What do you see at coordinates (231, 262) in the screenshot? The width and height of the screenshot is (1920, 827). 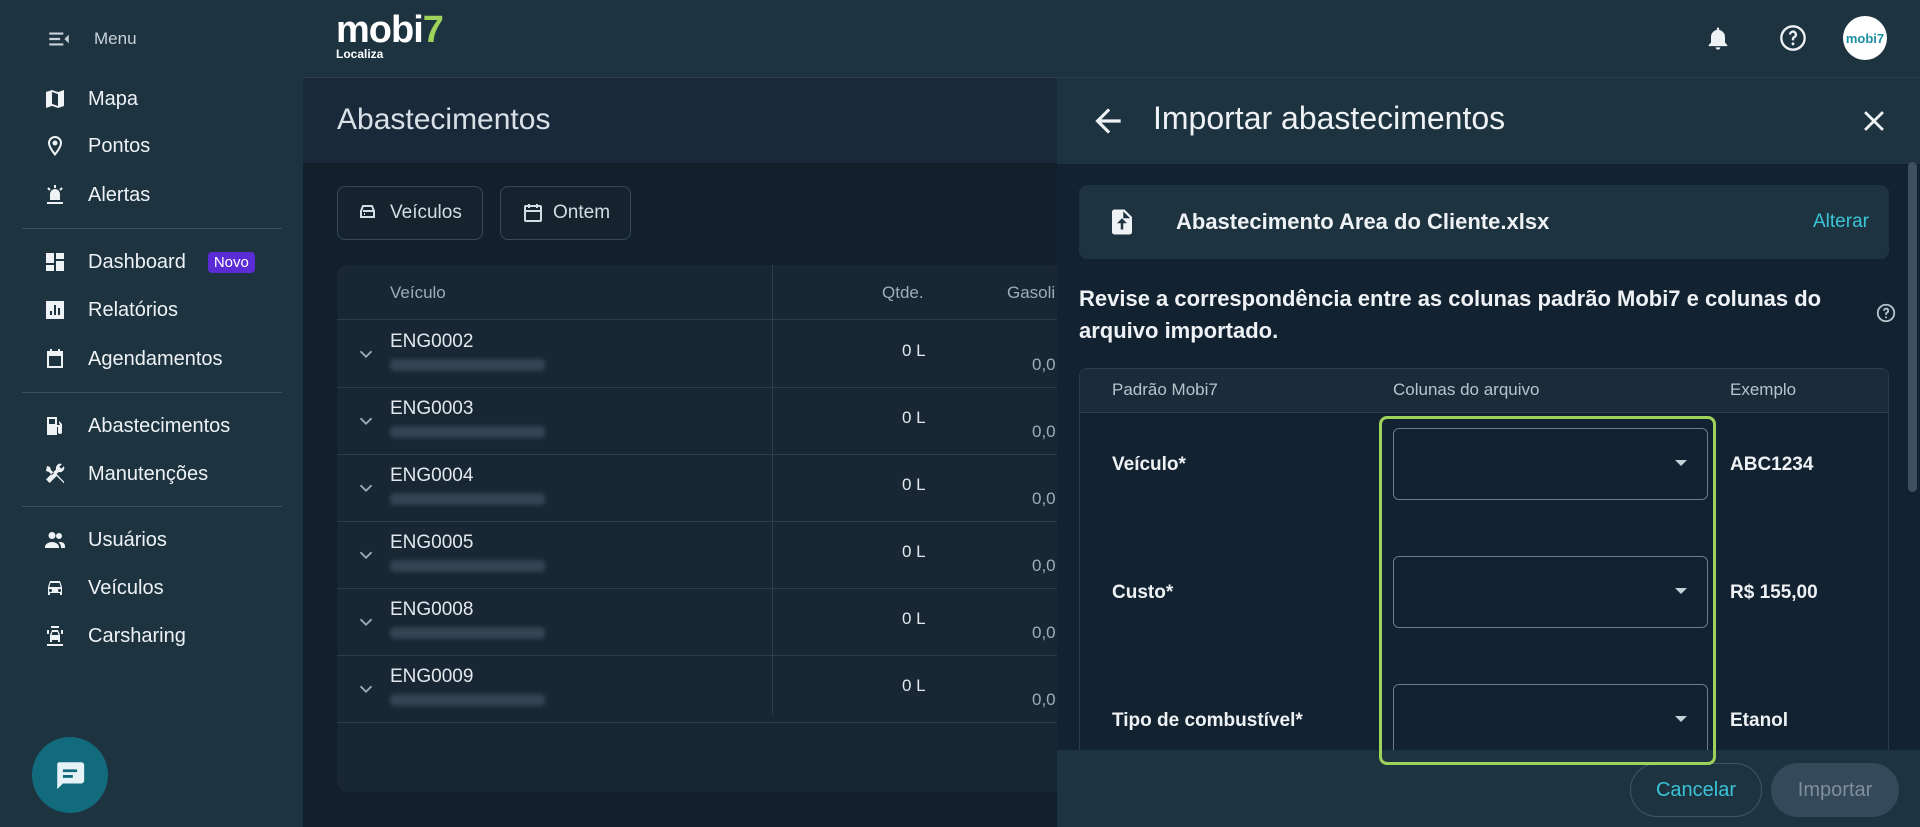 I see `new-badge: Novo` at bounding box center [231, 262].